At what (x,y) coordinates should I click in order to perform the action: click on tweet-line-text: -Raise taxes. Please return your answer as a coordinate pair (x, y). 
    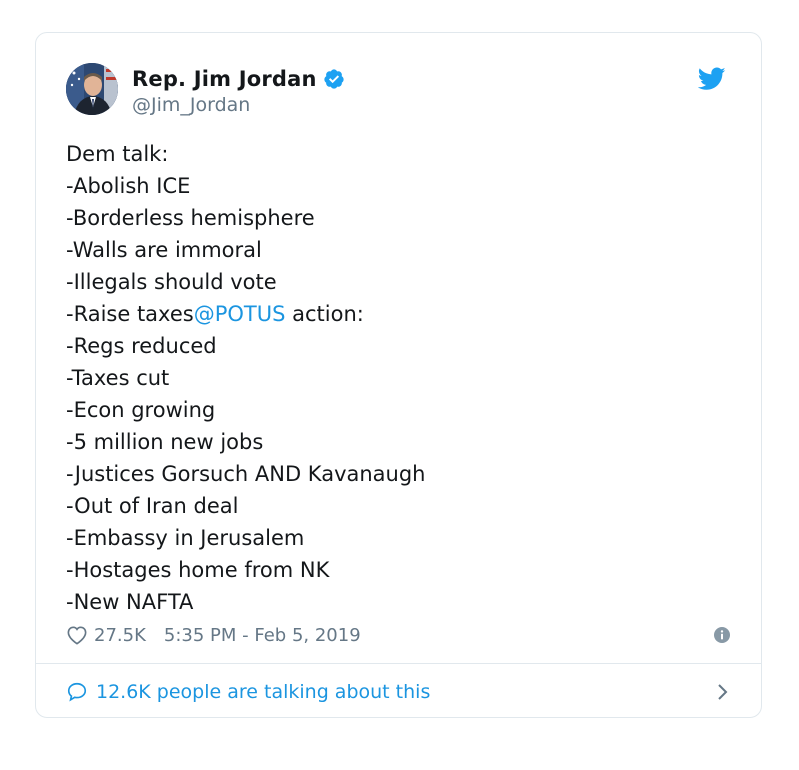
    Looking at the image, I should click on (130, 314).